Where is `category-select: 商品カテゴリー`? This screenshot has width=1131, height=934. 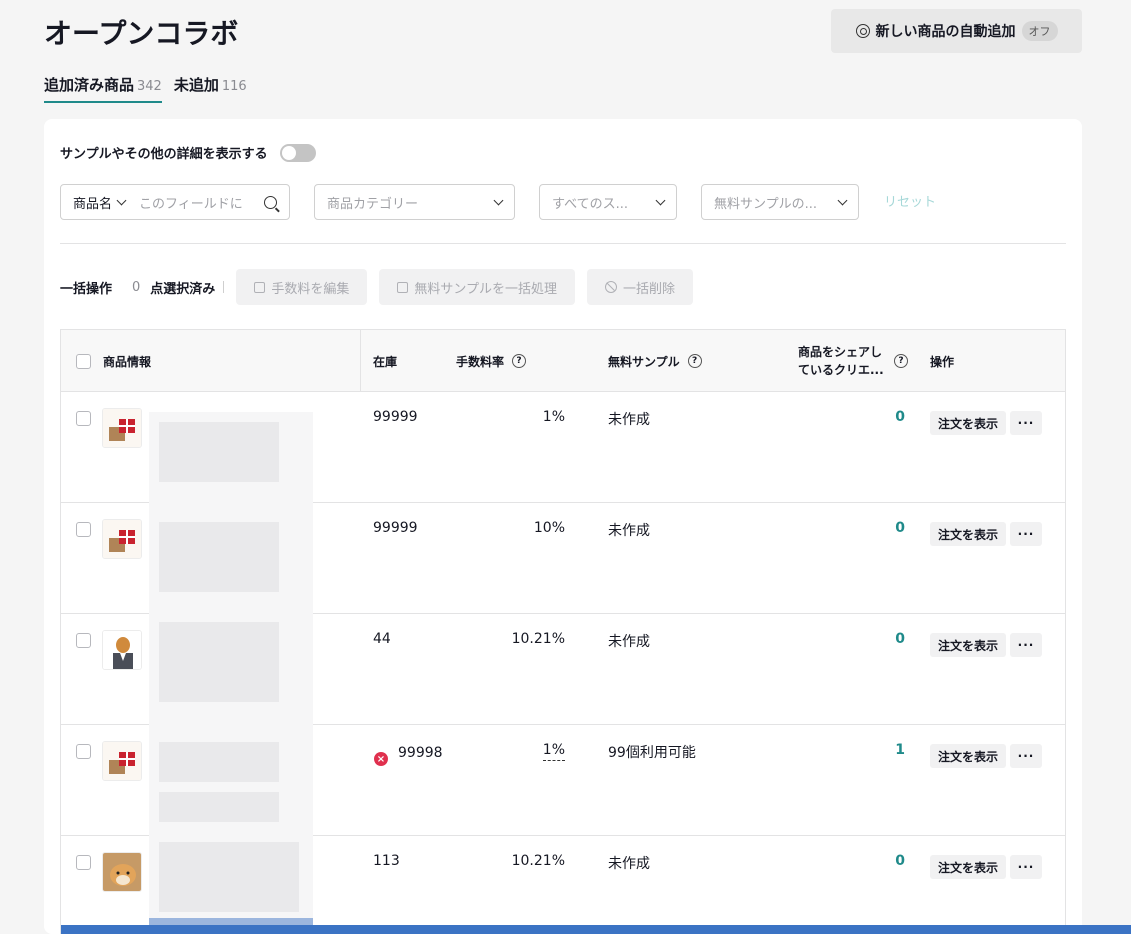
category-select: 商品カテゴリー is located at coordinates (414, 202).